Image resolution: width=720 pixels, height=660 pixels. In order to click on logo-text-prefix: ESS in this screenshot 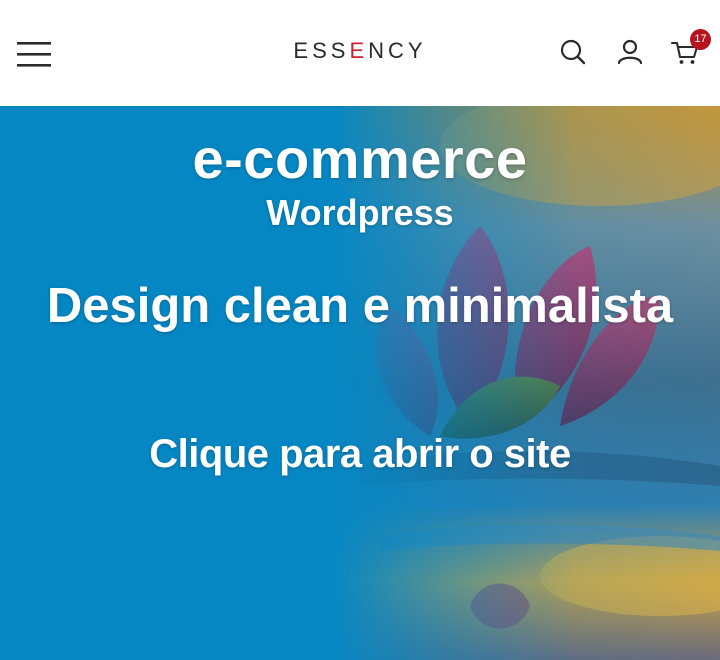, I will do `click(321, 50)`.